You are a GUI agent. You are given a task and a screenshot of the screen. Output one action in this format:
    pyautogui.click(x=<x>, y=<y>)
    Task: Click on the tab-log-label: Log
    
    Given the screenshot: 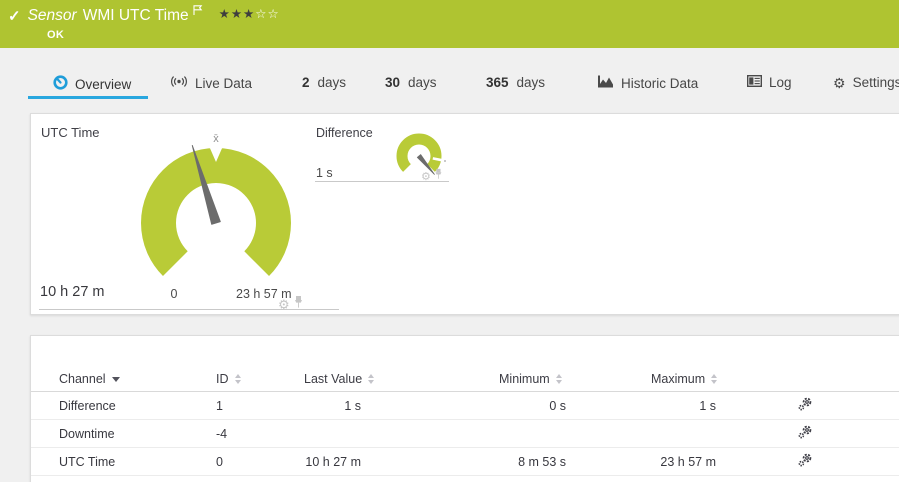 What is the action you would take?
    pyautogui.click(x=780, y=82)
    